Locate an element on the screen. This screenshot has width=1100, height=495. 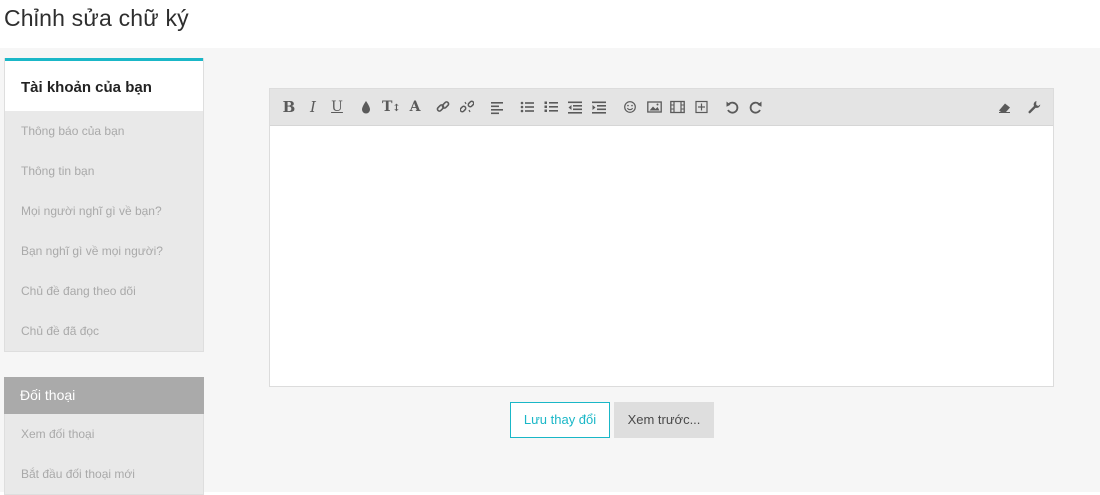
media-icon is located at coordinates (677, 107).